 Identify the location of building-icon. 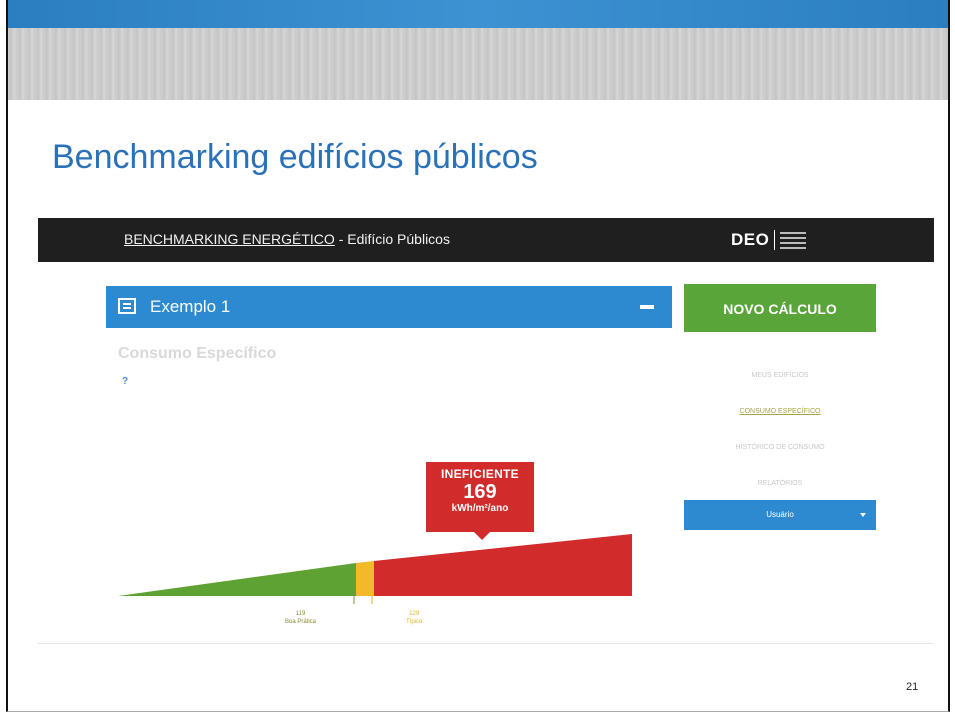
(127, 306).